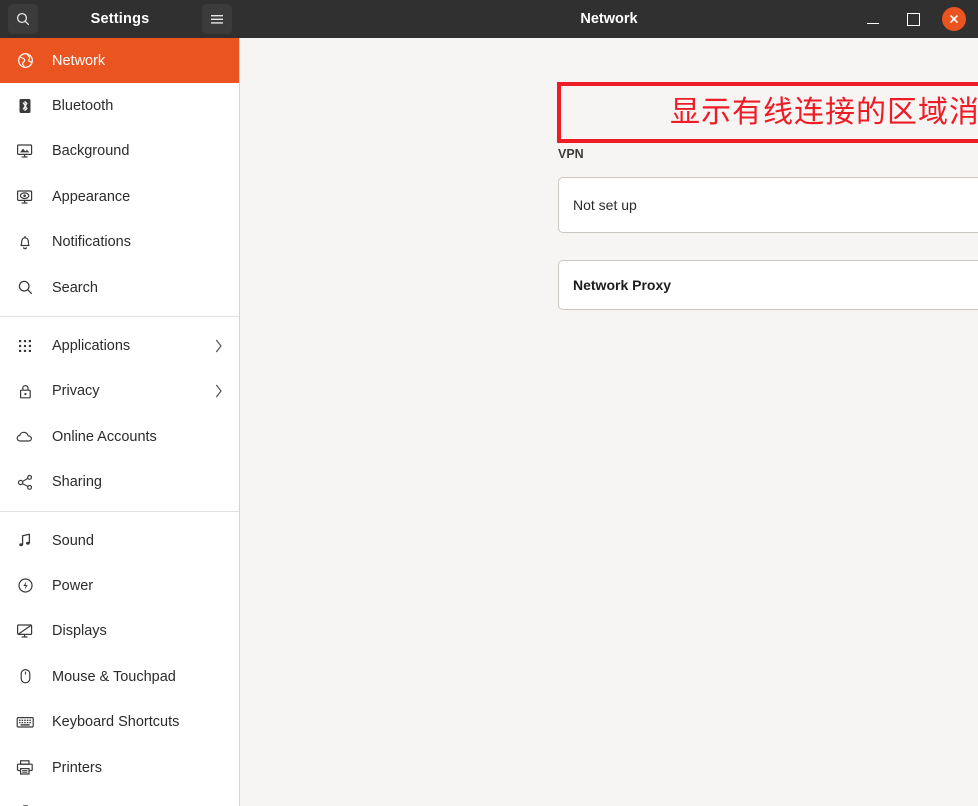 This screenshot has height=806, width=978. What do you see at coordinates (119, 61) in the screenshot?
I see `sidebar-item-network: Network` at bounding box center [119, 61].